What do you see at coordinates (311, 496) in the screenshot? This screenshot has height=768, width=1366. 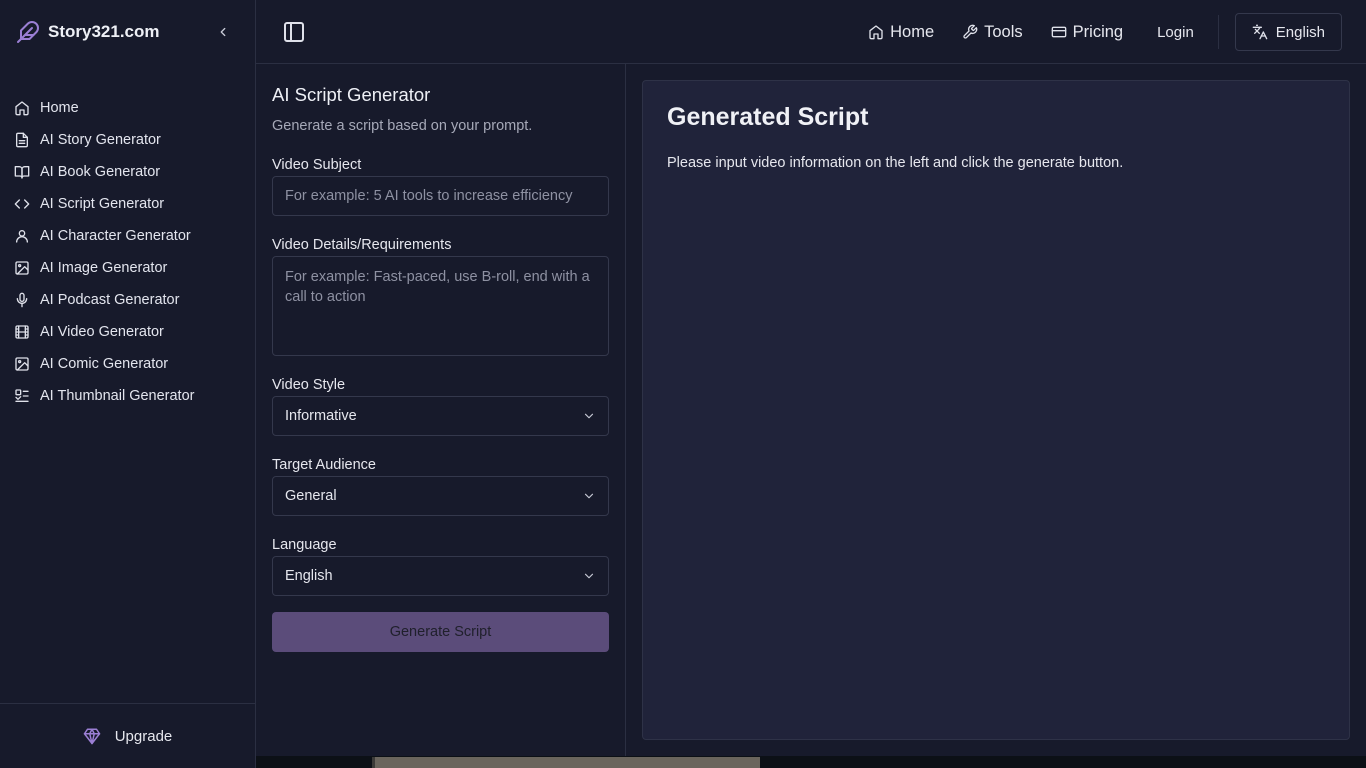 I see `target-audience-value: General` at bounding box center [311, 496].